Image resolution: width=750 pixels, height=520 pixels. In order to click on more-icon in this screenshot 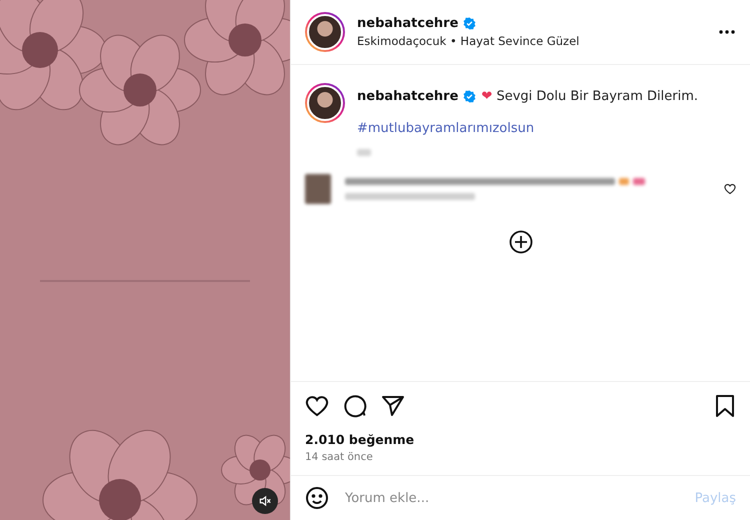, I will do `click(727, 32)`.